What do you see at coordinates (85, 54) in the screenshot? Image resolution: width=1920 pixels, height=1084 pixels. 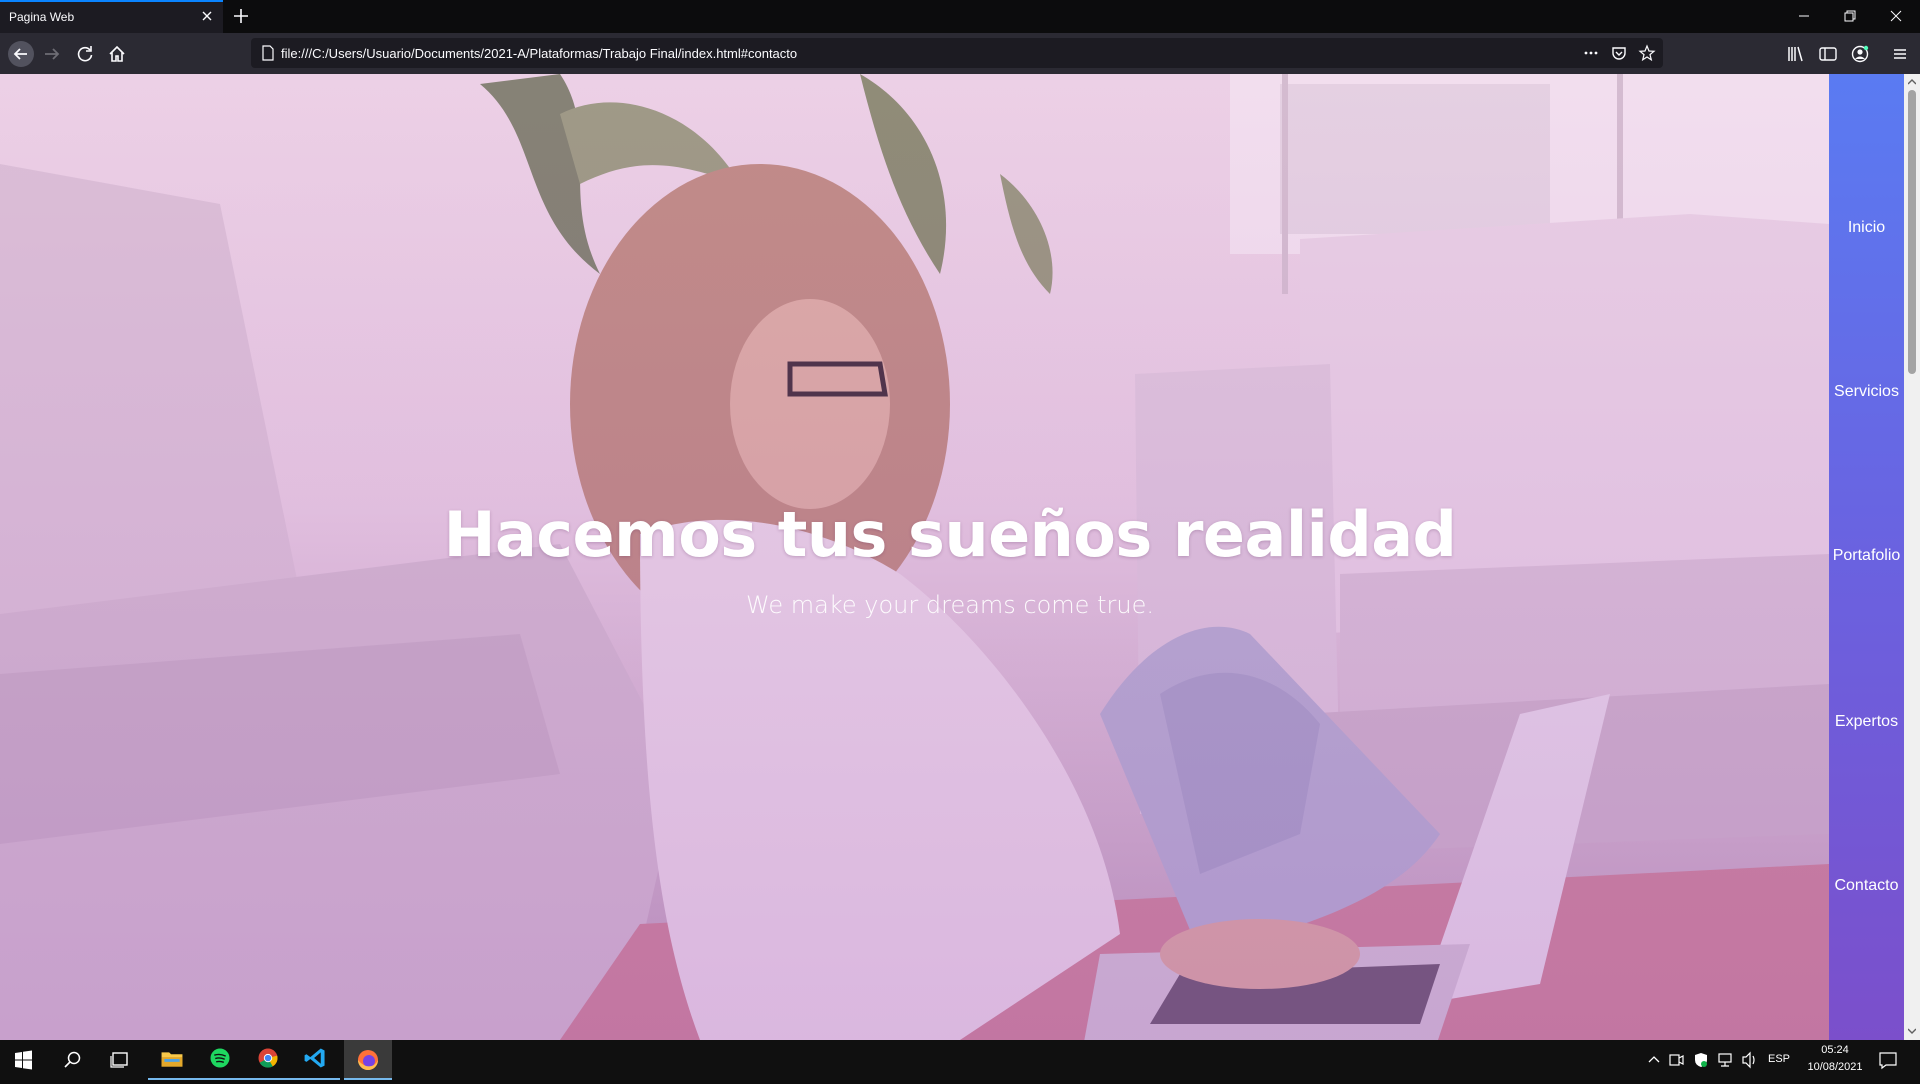 I see `reload-icon` at bounding box center [85, 54].